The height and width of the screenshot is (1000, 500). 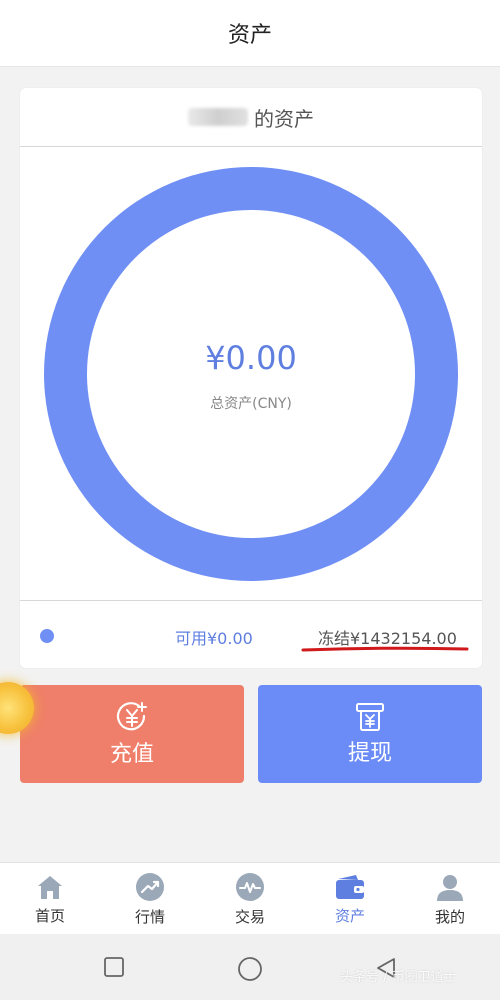 I want to click on asset-card-header: 的资产, so click(x=251, y=117).